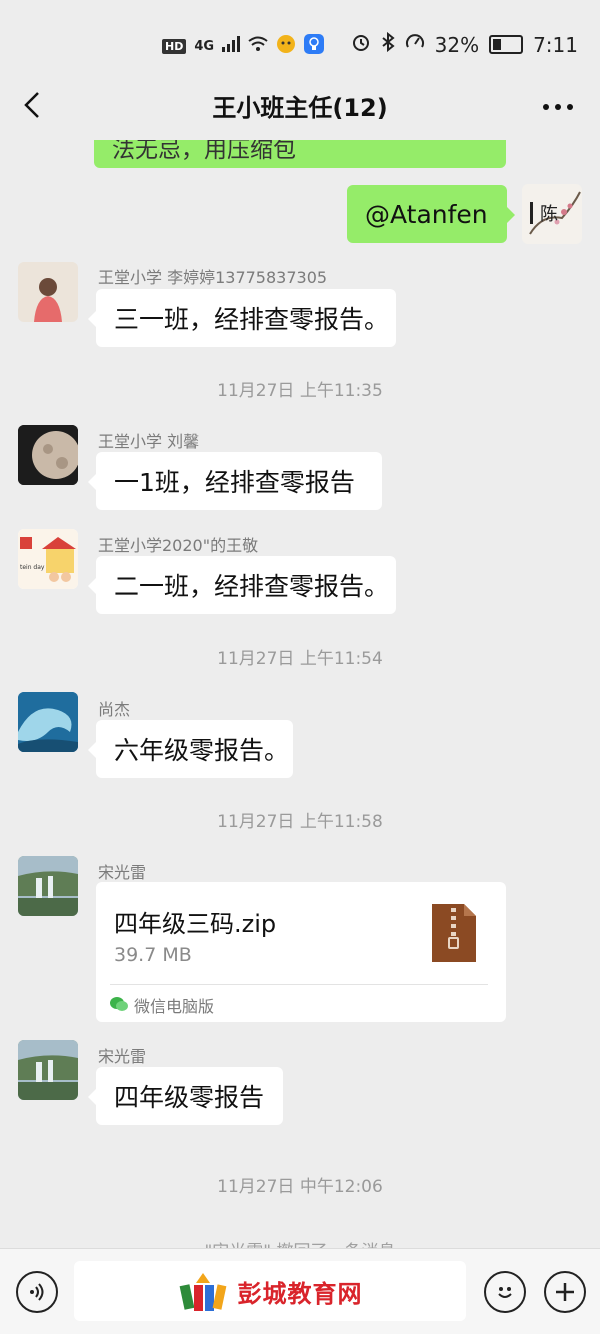 The image size is (600, 1334). I want to click on message-text: 法无忌，用压缩包, so click(204, 151).